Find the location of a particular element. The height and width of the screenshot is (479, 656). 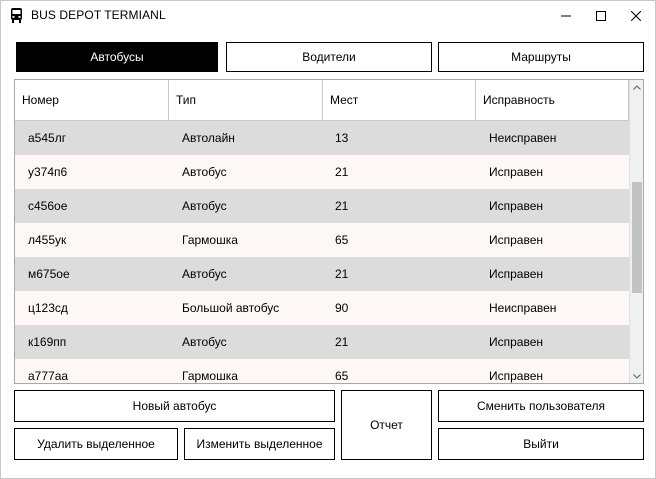

cell-number: м675ое is located at coordinates (49, 274).